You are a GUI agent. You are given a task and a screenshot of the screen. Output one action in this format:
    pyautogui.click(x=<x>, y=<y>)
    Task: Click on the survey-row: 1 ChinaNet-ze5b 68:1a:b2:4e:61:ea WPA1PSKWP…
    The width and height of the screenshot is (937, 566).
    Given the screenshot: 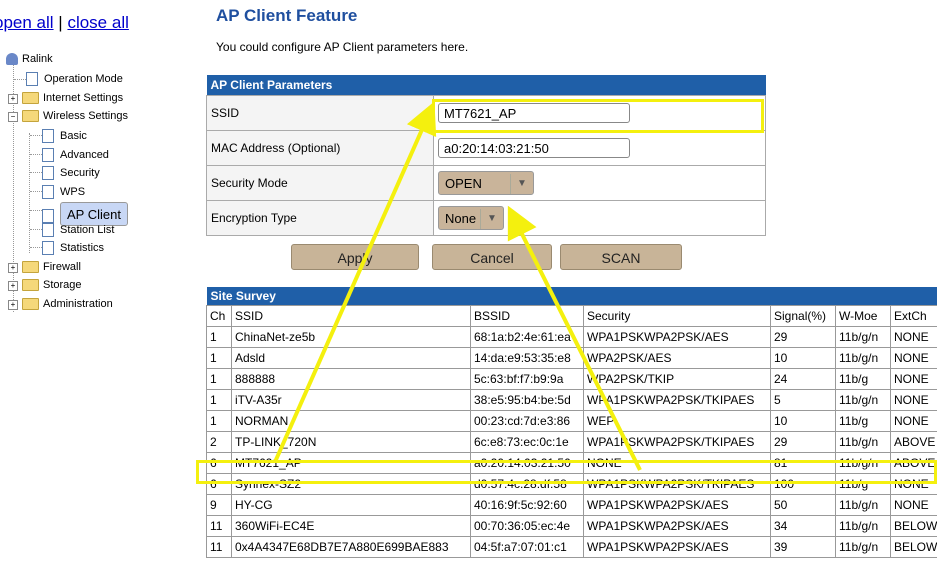 What is the action you would take?
    pyautogui.click(x=571, y=337)
    